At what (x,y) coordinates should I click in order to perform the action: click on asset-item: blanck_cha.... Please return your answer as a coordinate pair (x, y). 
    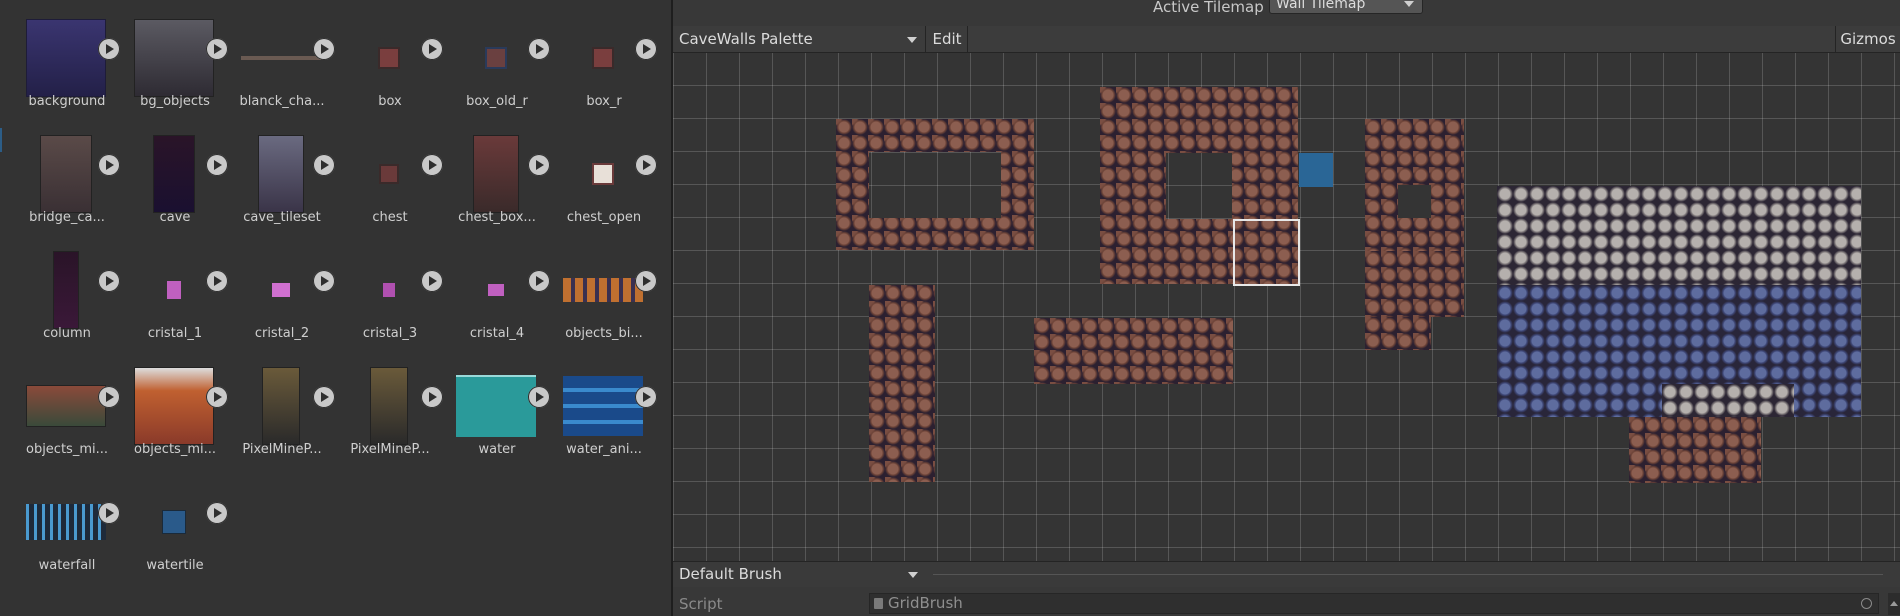
    Looking at the image, I should click on (282, 55).